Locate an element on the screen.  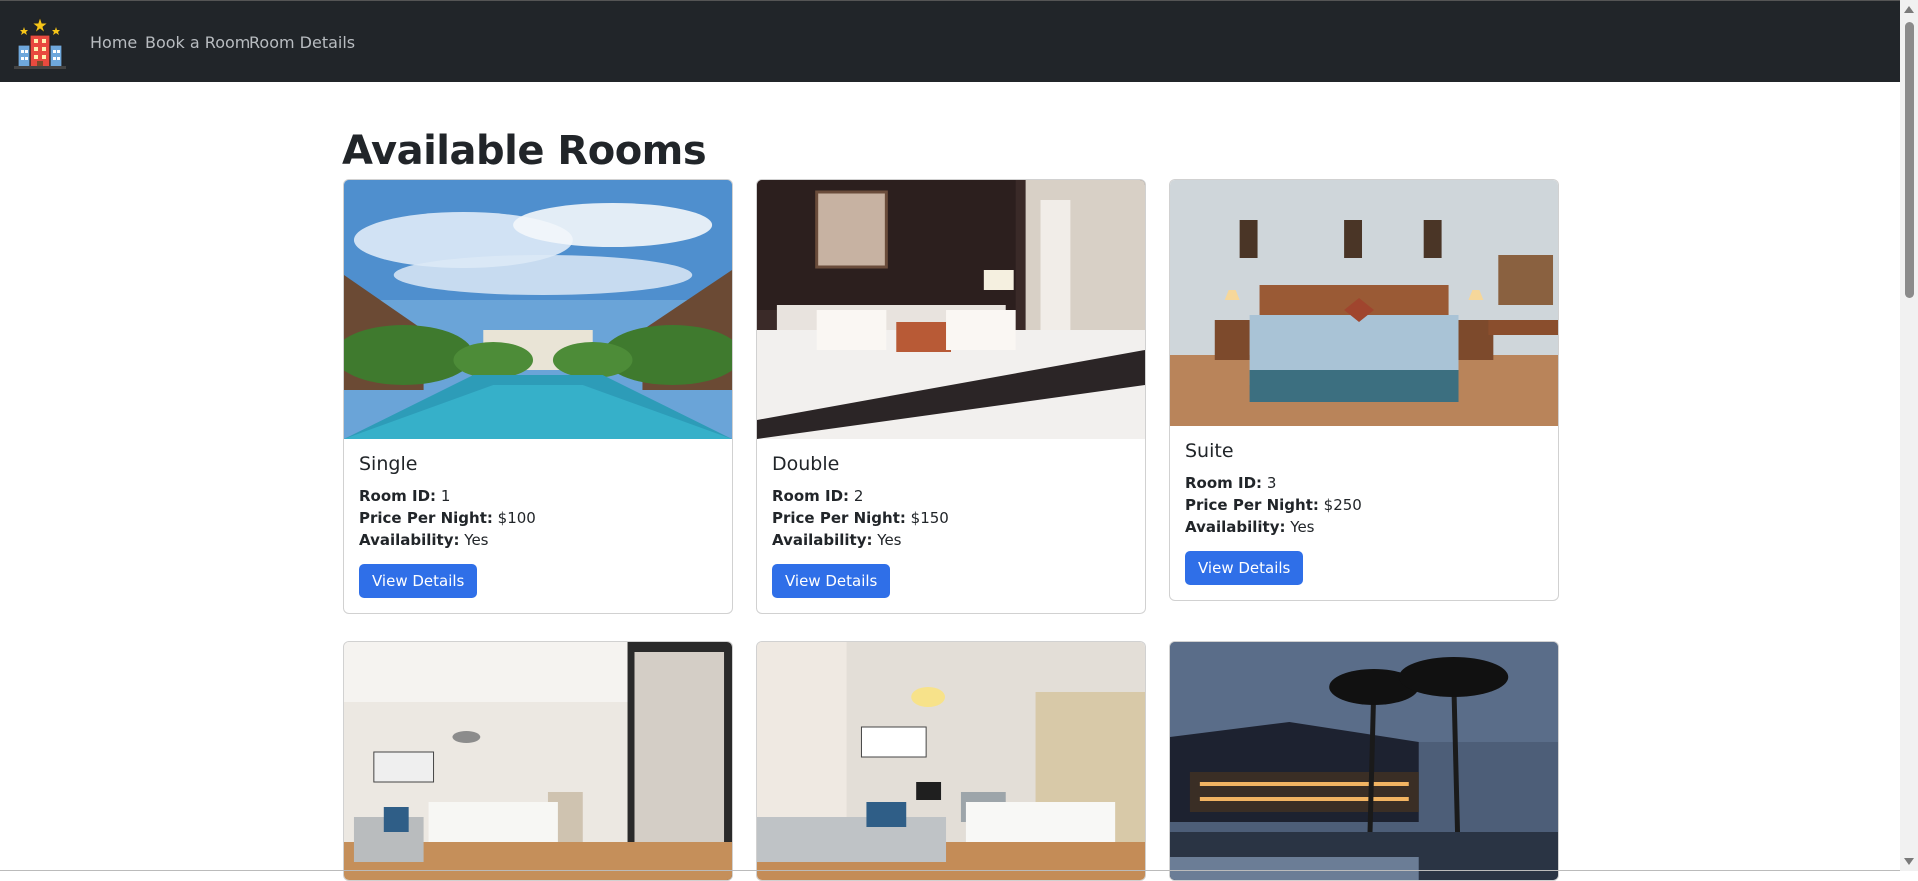
nav-home-link: Home is located at coordinates (113, 42).